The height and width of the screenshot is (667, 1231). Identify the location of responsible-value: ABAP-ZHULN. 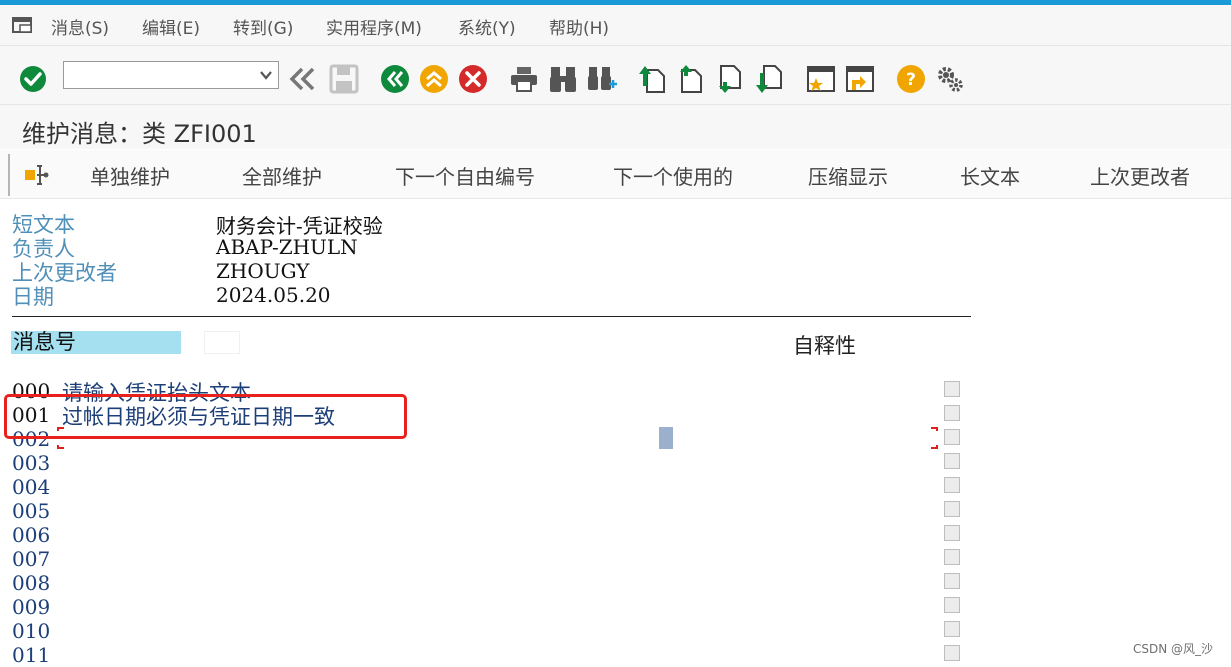
(287, 247).